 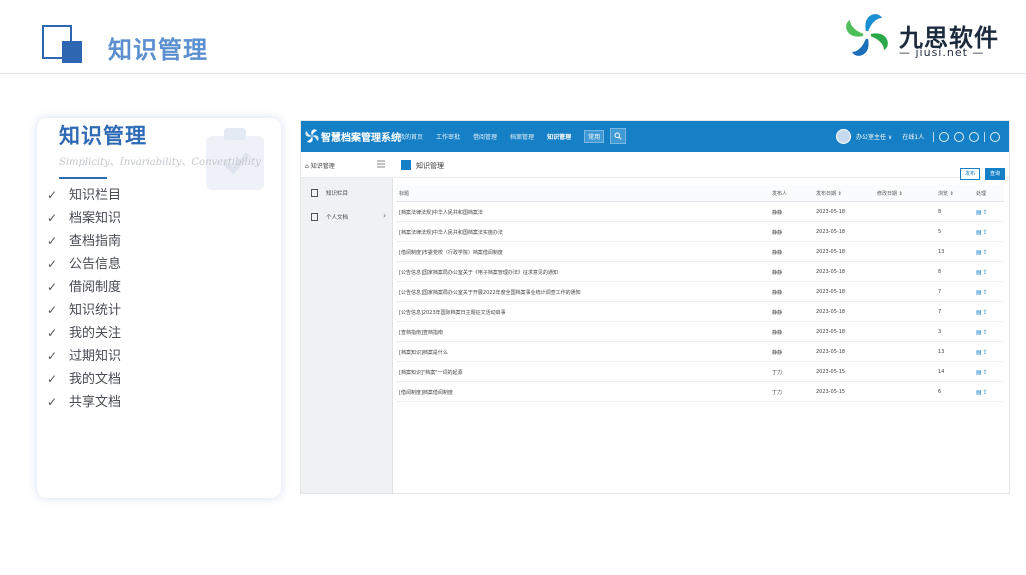 What do you see at coordinates (700, 332) in the screenshot?
I see `table-row: [查档指南]查档指南 静静 2023-05-18 3 ▤⇪` at bounding box center [700, 332].